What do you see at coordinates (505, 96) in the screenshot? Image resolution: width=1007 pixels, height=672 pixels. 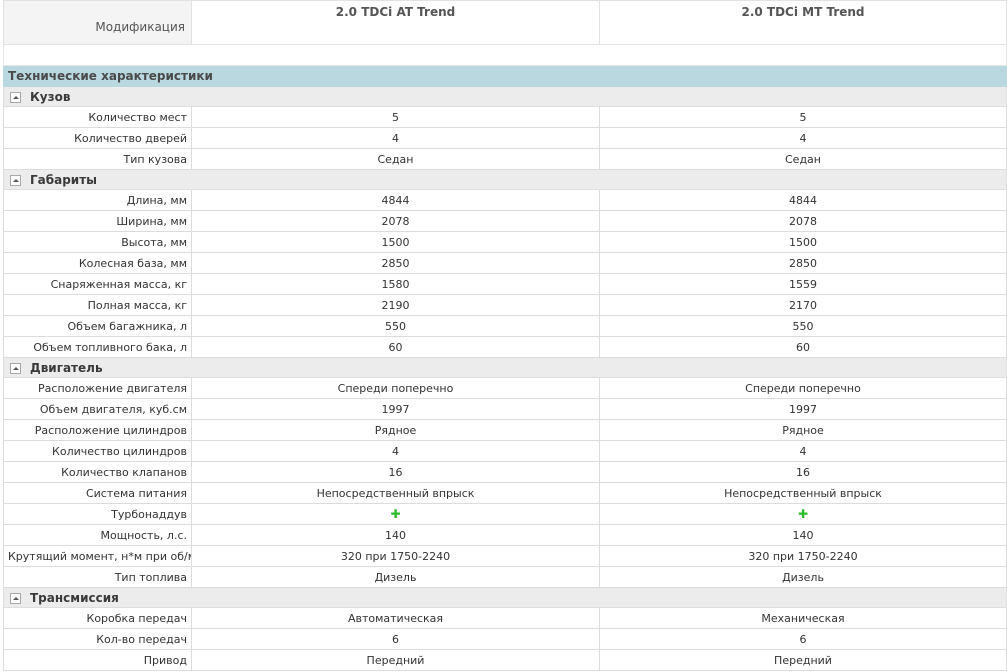 I see `section-header: Кузов` at bounding box center [505, 96].